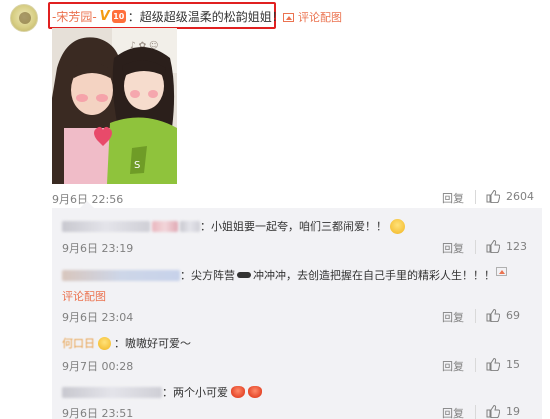 This screenshot has width=550, height=419. Describe the element at coordinates (165, 226) in the screenshot. I see `comment-1-badges` at that location.